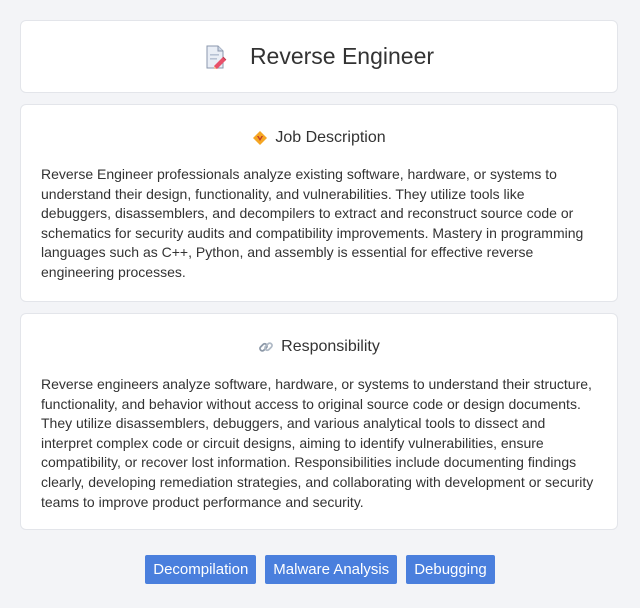 This screenshot has height=608, width=640. Describe the element at coordinates (342, 56) in the screenshot. I see `page-title: Reverse Engineer` at that location.